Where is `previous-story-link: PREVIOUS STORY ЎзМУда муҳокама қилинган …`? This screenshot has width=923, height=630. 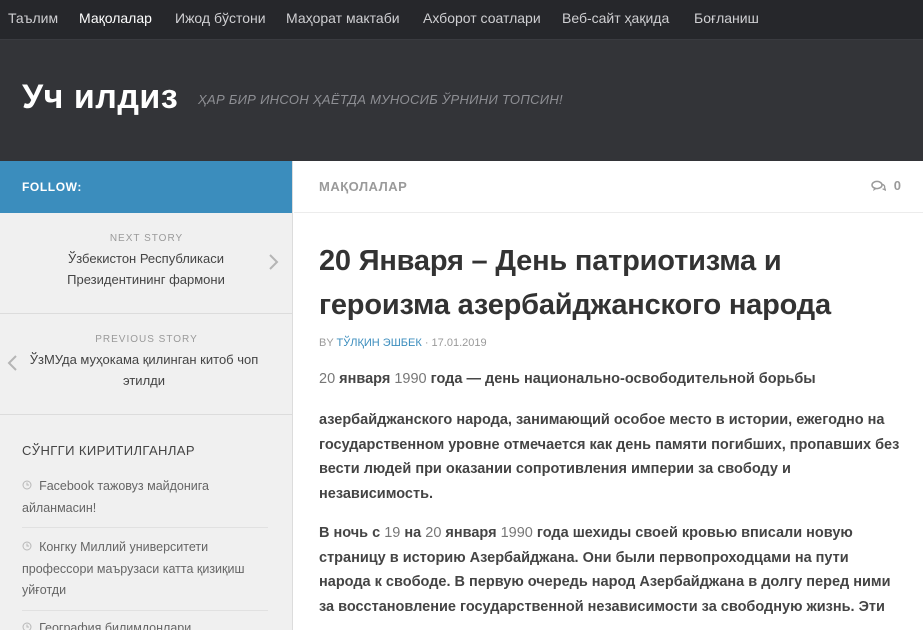
previous-story-link: PREVIOUS STORY ЎзМУда муҳокама қилинган … is located at coordinates (146, 364).